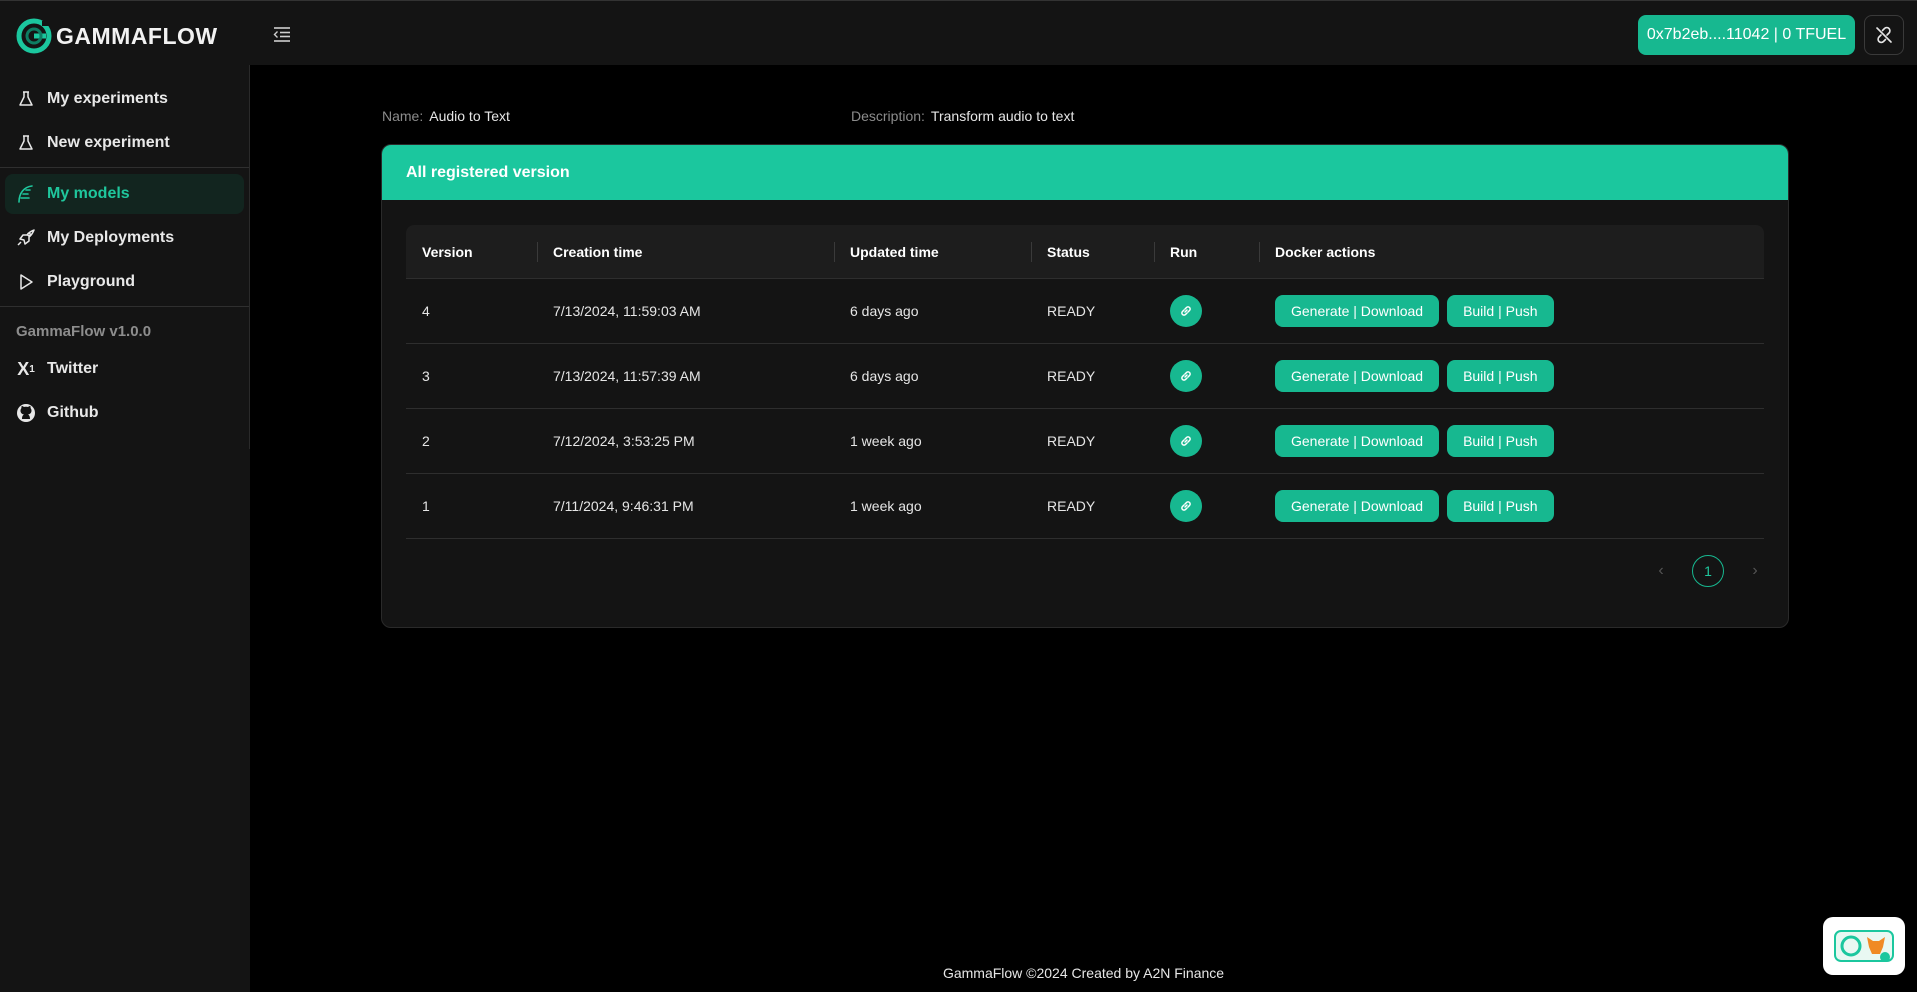 The width and height of the screenshot is (1917, 992). I want to click on column-header-updated-time: Updated time, so click(932, 251).